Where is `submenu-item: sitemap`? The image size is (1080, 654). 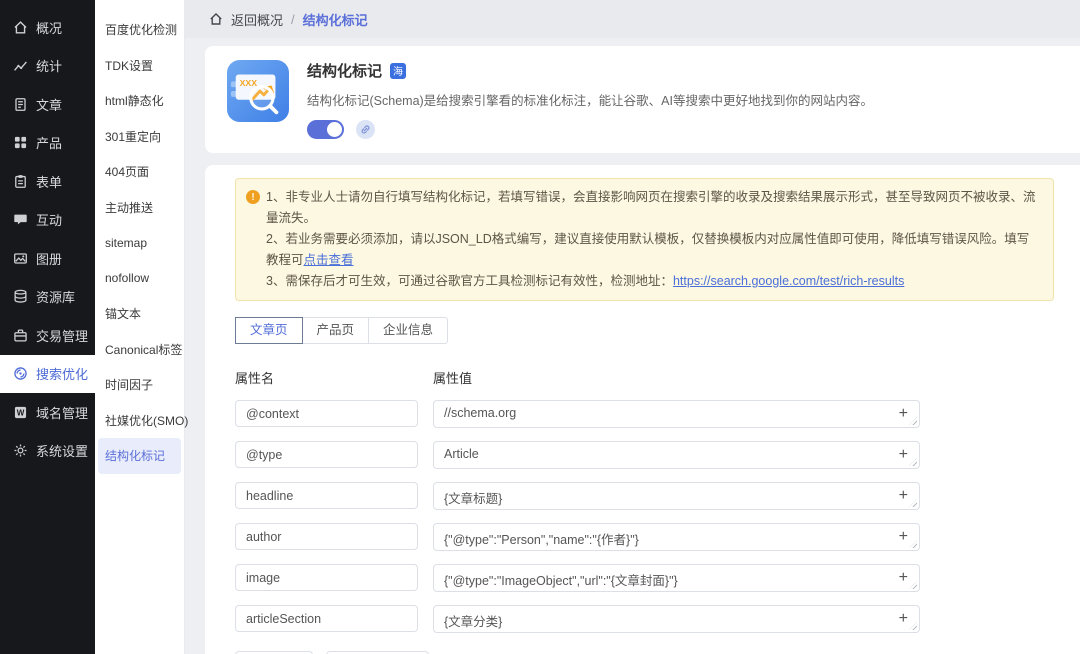 submenu-item: sitemap is located at coordinates (139, 243).